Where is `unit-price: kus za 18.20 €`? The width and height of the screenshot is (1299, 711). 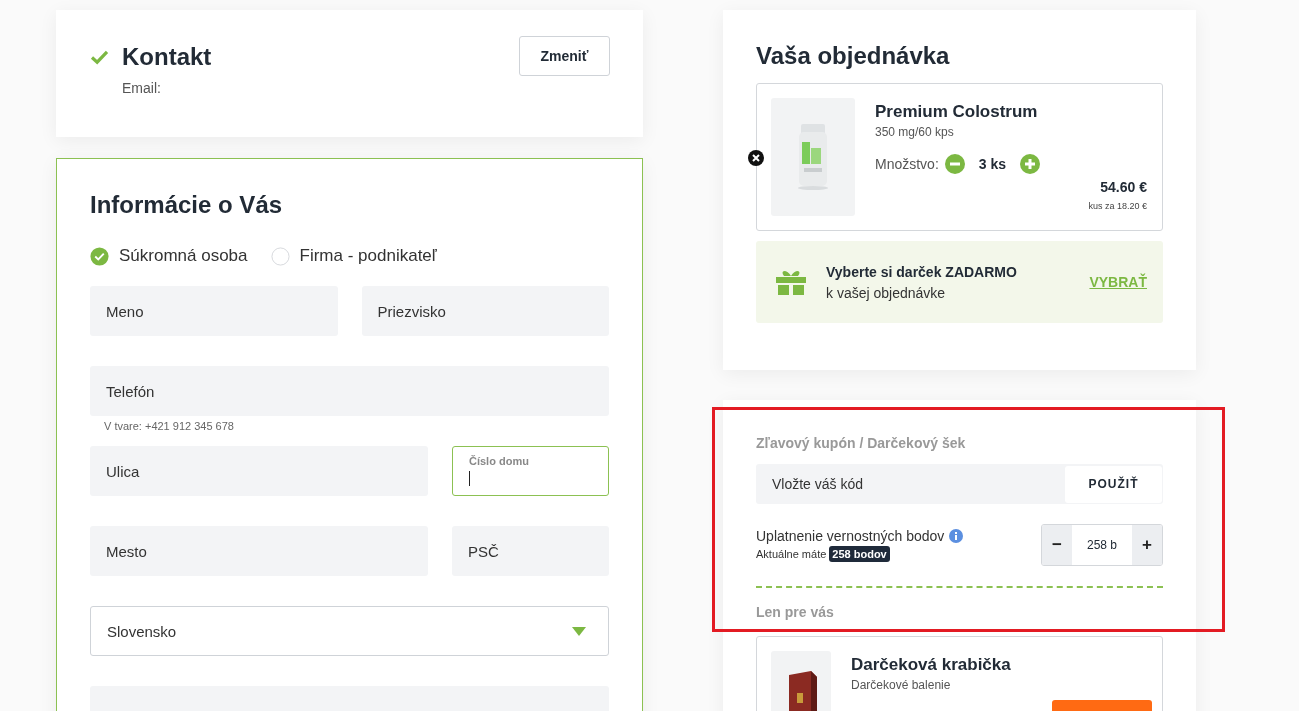 unit-price: kus za 18.20 € is located at coordinates (1117, 206).